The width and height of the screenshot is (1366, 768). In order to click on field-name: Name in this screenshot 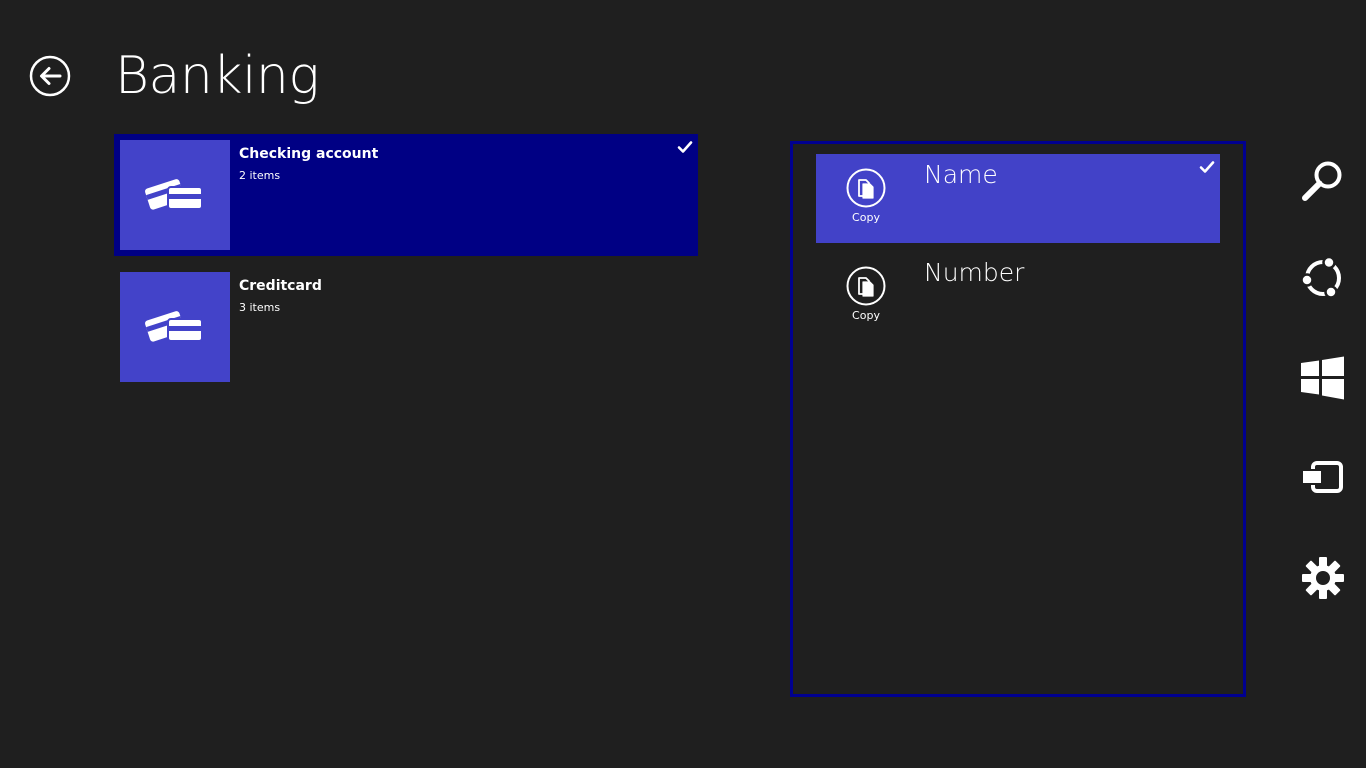, I will do `click(961, 174)`.